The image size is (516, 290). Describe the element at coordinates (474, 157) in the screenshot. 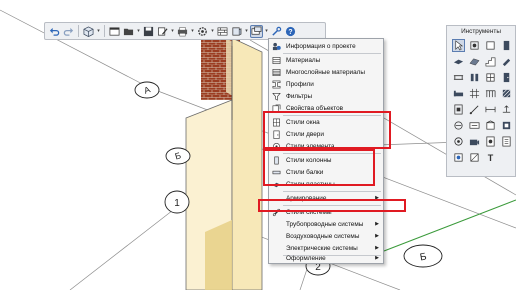

I see `light-icon` at that location.